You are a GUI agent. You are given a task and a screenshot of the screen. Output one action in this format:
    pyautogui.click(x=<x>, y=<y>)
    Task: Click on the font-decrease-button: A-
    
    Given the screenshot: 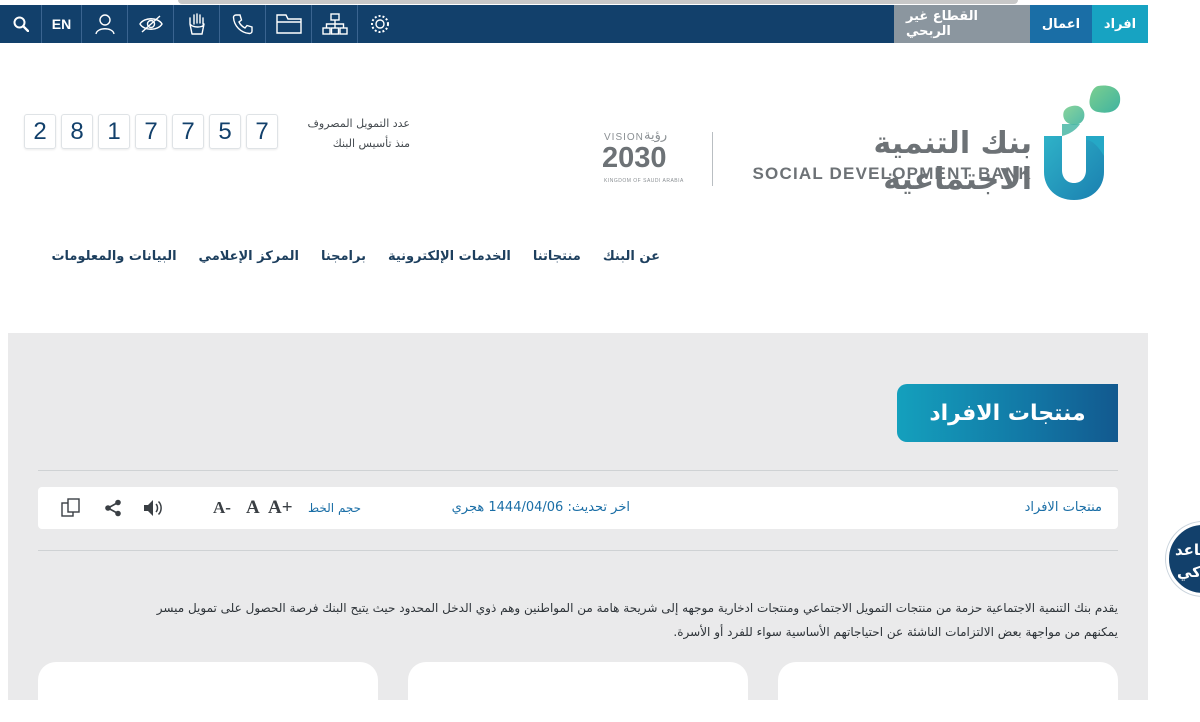 What is the action you would take?
    pyautogui.click(x=222, y=508)
    